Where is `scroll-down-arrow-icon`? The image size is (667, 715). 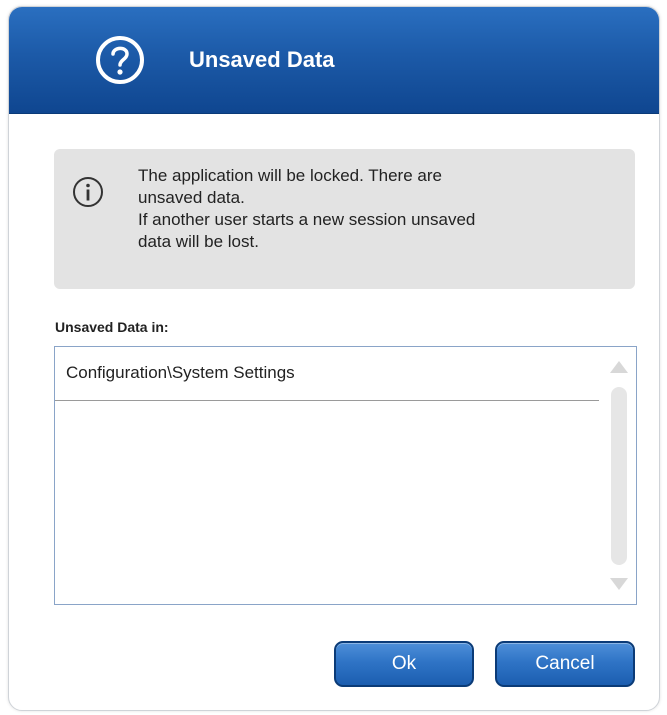
scroll-down-arrow-icon is located at coordinates (619, 584).